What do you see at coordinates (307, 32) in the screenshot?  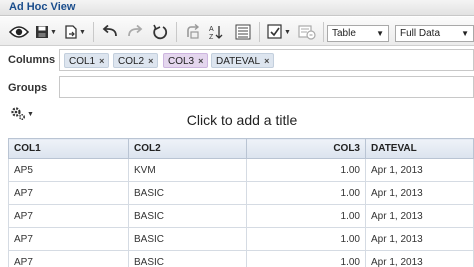 I see `sql-icon` at bounding box center [307, 32].